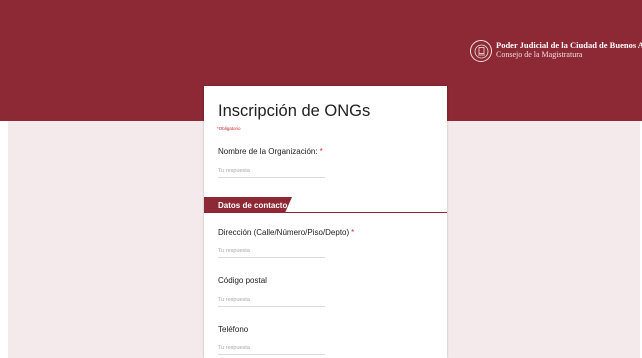 This screenshot has height=358, width=642. What do you see at coordinates (229, 128) in the screenshot?
I see `required-note: *Obligatorio` at bounding box center [229, 128].